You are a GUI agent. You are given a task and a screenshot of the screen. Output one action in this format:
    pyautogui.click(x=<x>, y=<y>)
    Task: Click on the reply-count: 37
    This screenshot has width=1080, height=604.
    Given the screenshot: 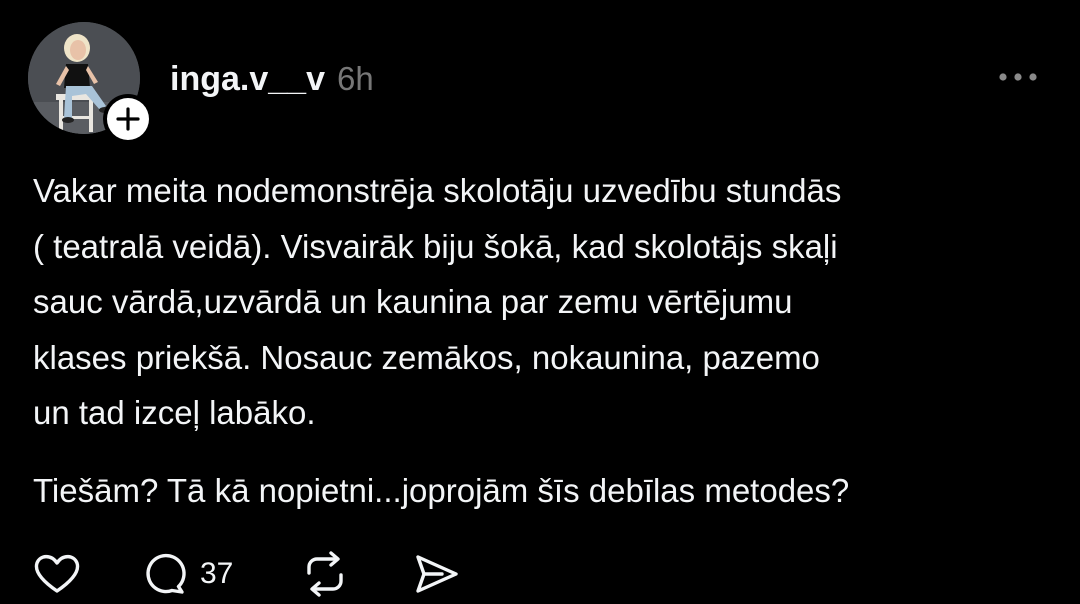 What is the action you would take?
    pyautogui.click(x=217, y=573)
    